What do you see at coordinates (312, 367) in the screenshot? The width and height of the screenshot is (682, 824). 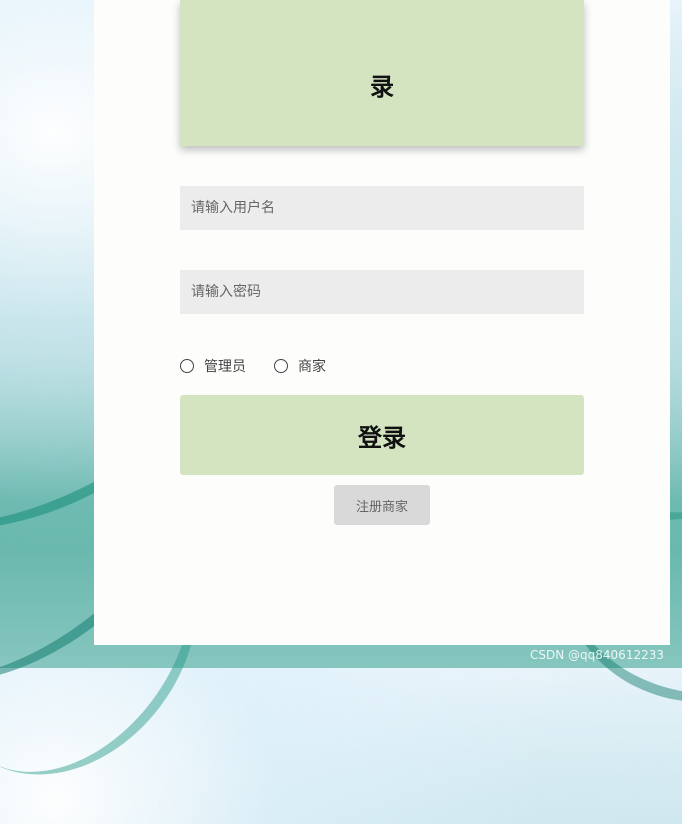 I see `merchant-radio-label: 商家` at bounding box center [312, 367].